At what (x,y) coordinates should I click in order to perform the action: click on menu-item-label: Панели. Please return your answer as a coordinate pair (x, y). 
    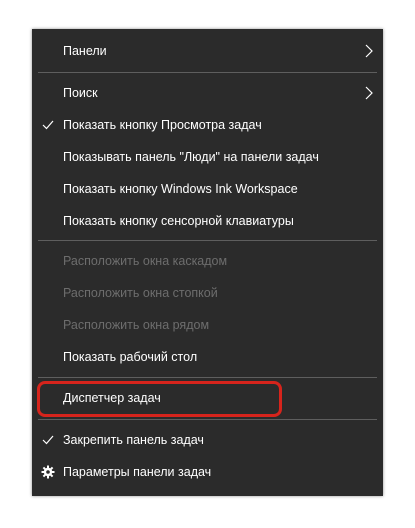
    Looking at the image, I should click on (85, 51).